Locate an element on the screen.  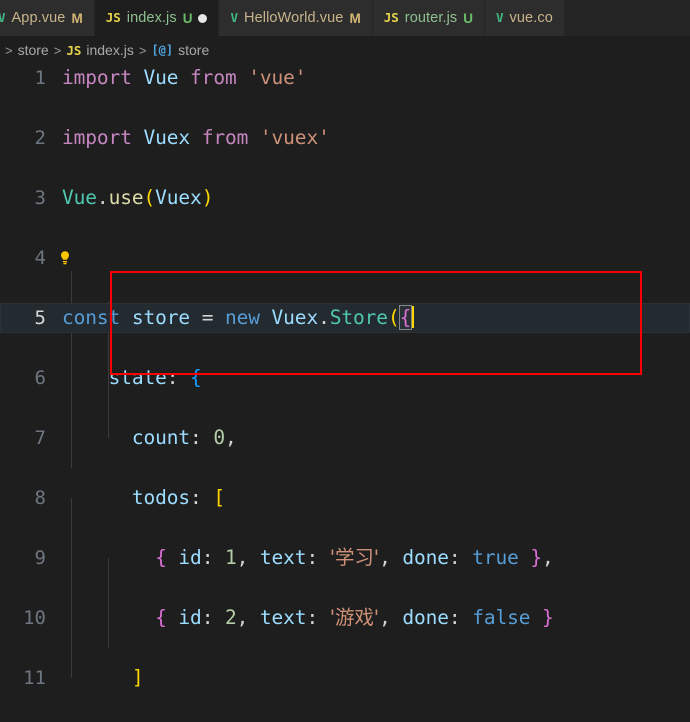
lightbulb-icon is located at coordinates (65, 258).